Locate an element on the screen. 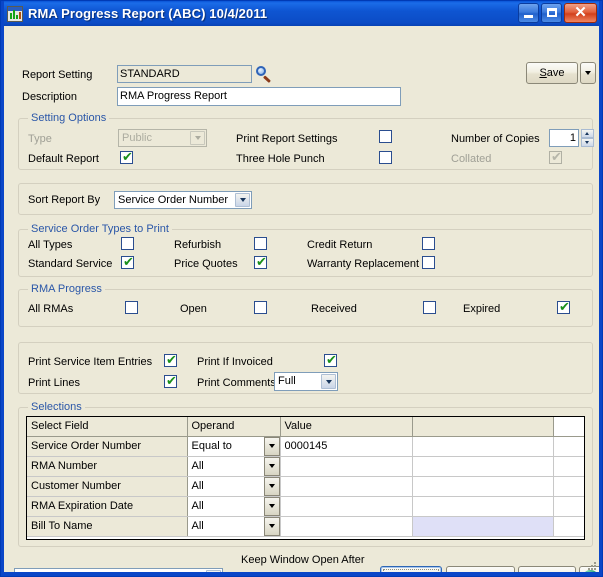 This screenshot has height=577, width=603. open-checkbox is located at coordinates (260, 307).